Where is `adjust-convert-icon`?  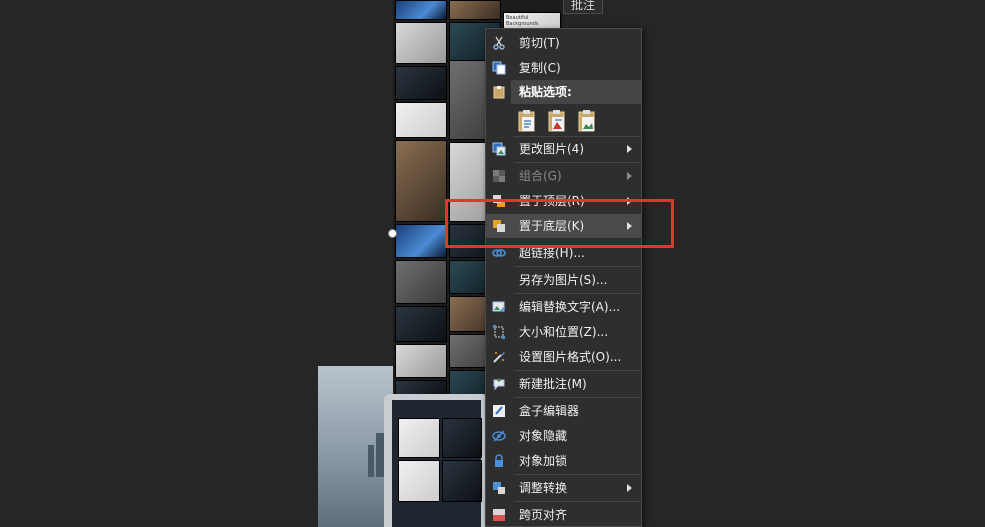 adjust-convert-icon is located at coordinates (499, 488).